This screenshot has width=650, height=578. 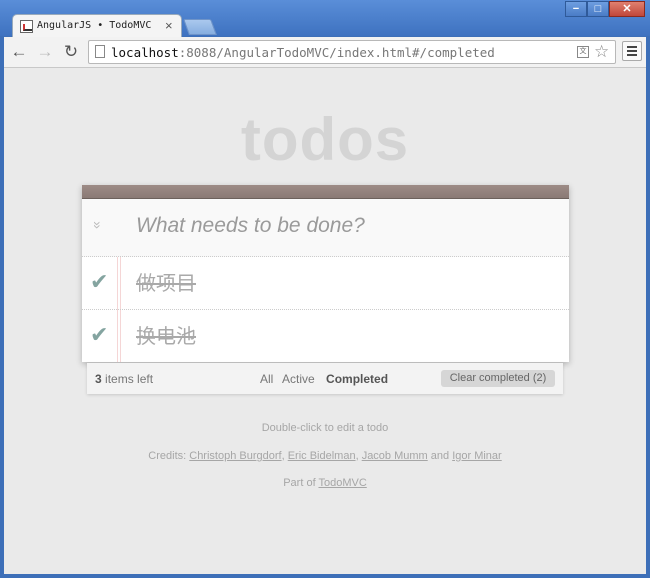 I want to click on reload-icon: ↻, so click(x=71, y=52).